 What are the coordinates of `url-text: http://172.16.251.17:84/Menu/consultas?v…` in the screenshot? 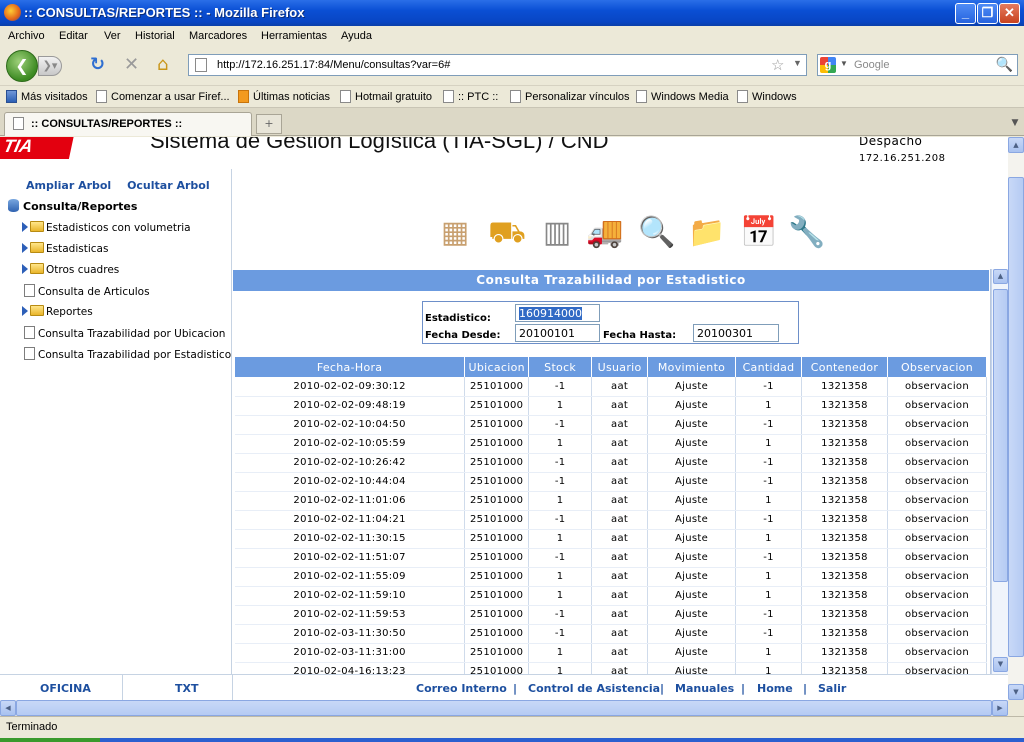 It's located at (333, 65).